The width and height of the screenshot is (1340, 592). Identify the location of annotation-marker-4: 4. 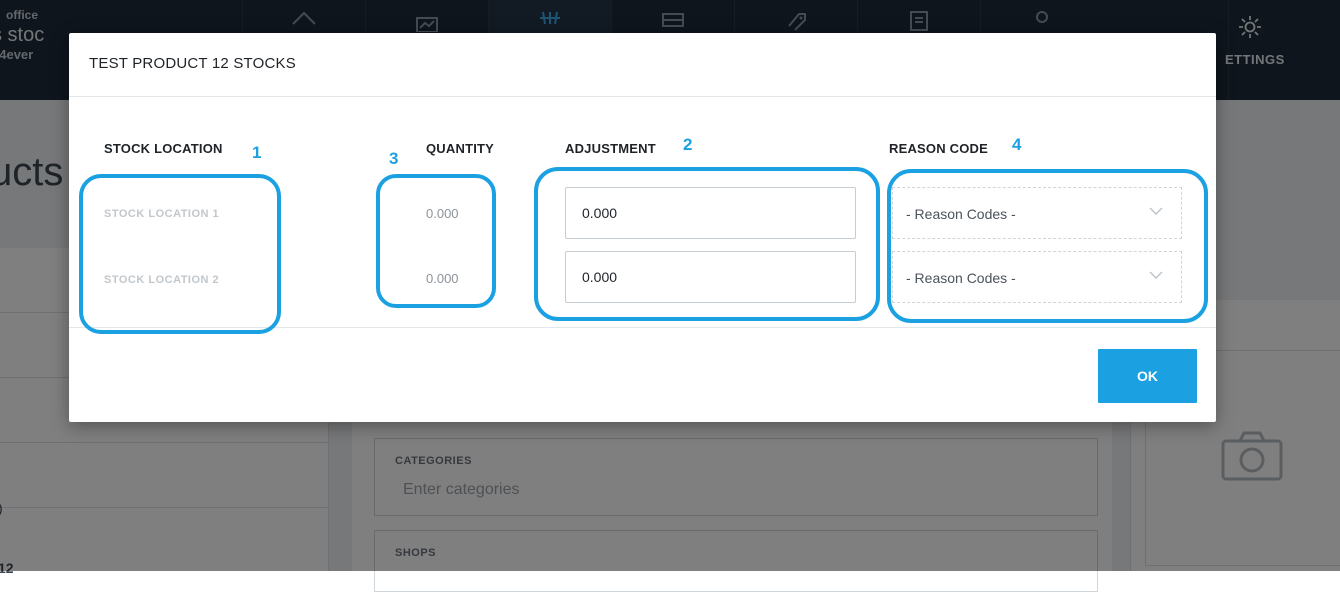
(1017, 144).